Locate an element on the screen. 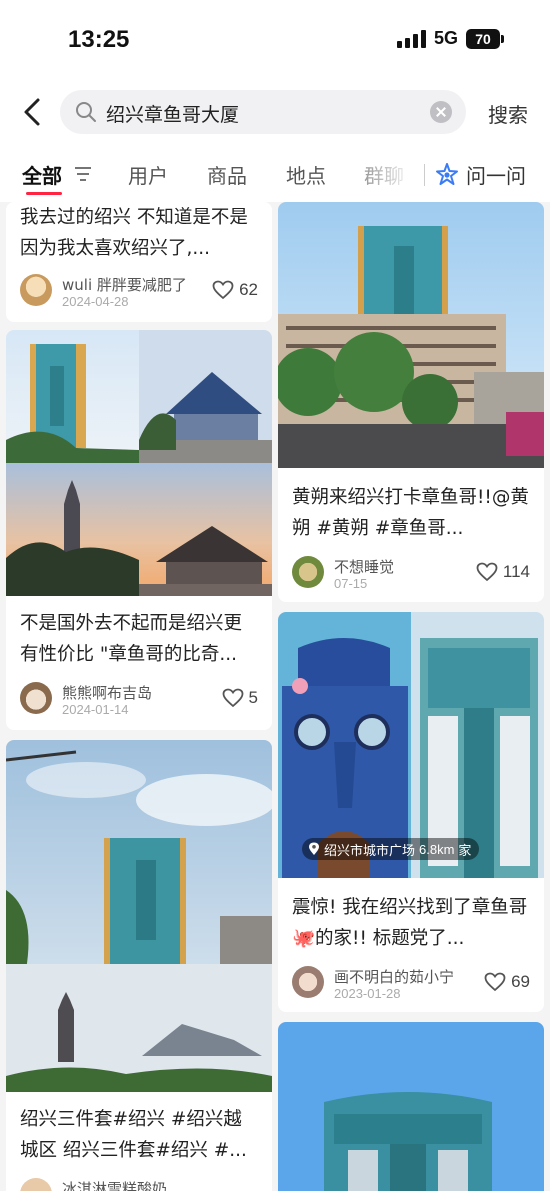 The image size is (550, 1191). like-count: 69 is located at coordinates (520, 981).